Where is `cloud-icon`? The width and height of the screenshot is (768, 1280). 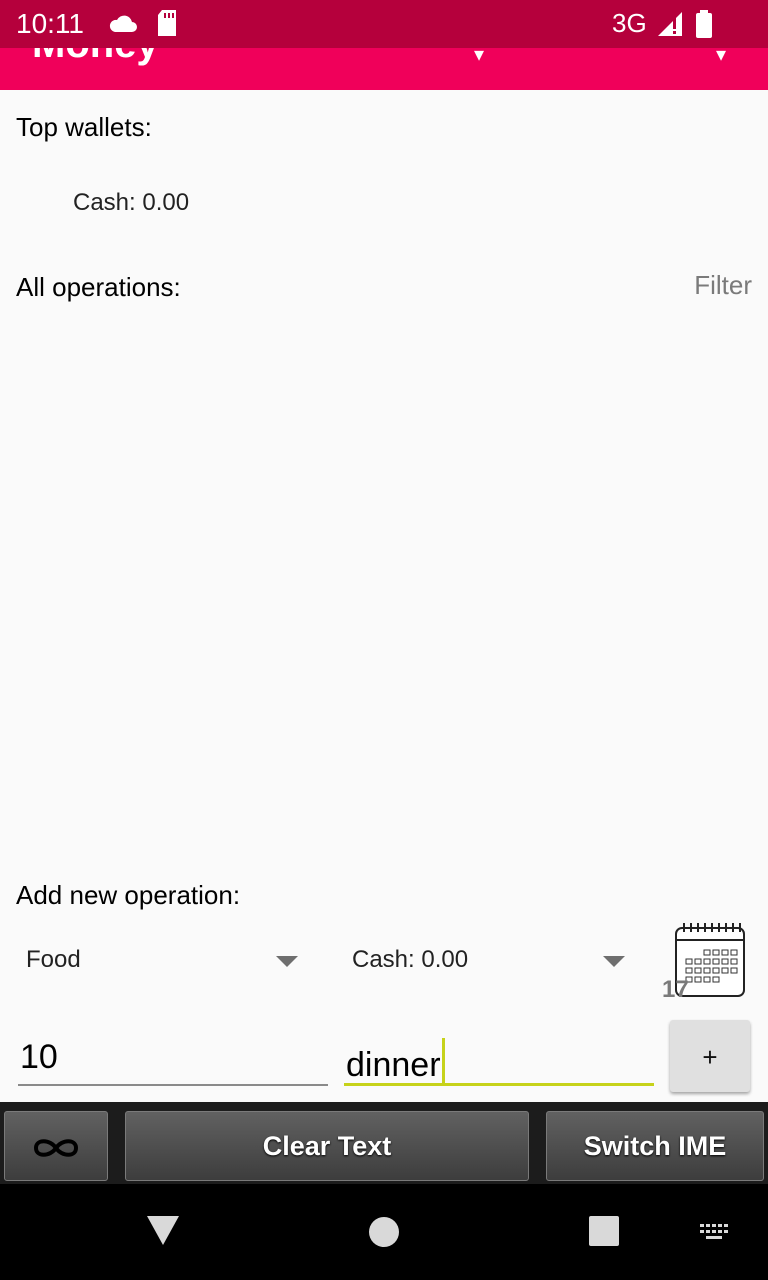 cloud-icon is located at coordinates (123, 25).